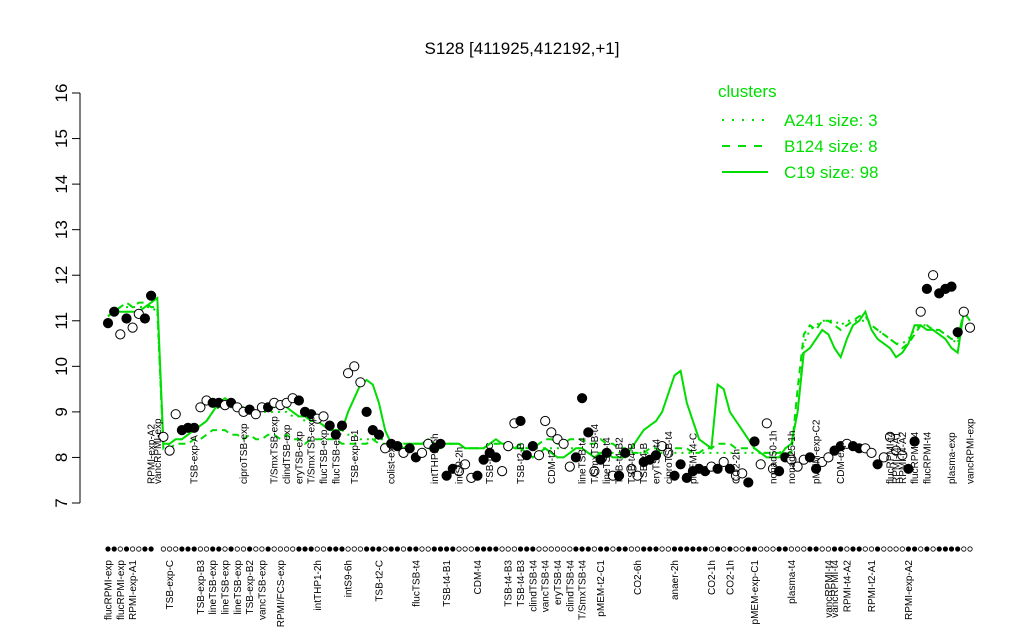 The width and height of the screenshot is (1024, 640). I want to click on sample-label: intTHP1-2h, so click(318, 585).